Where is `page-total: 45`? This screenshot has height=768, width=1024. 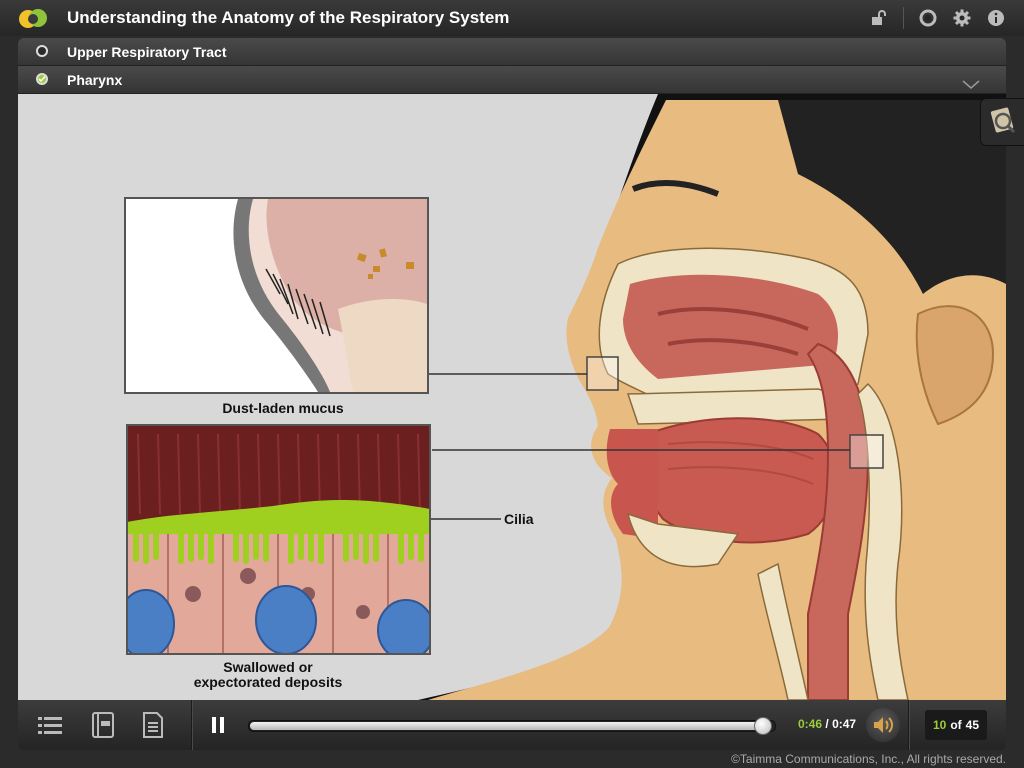 page-total: 45 is located at coordinates (972, 725).